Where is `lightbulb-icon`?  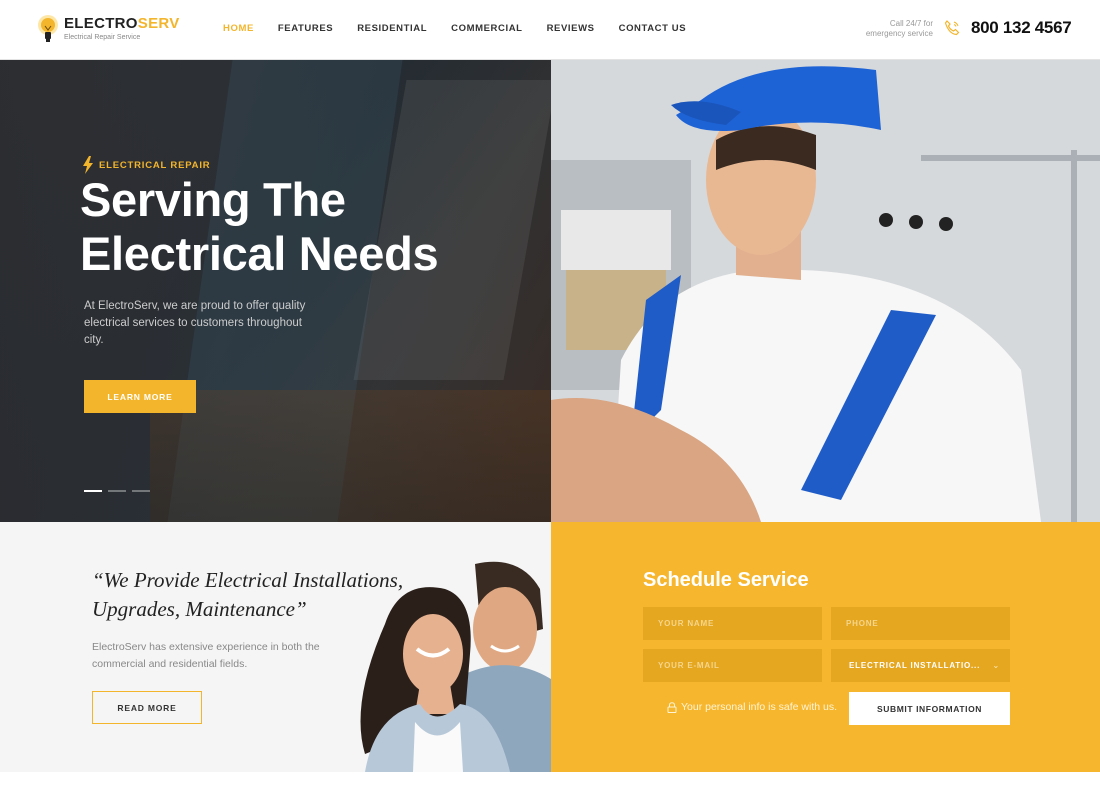
lightbulb-icon is located at coordinates (48, 28).